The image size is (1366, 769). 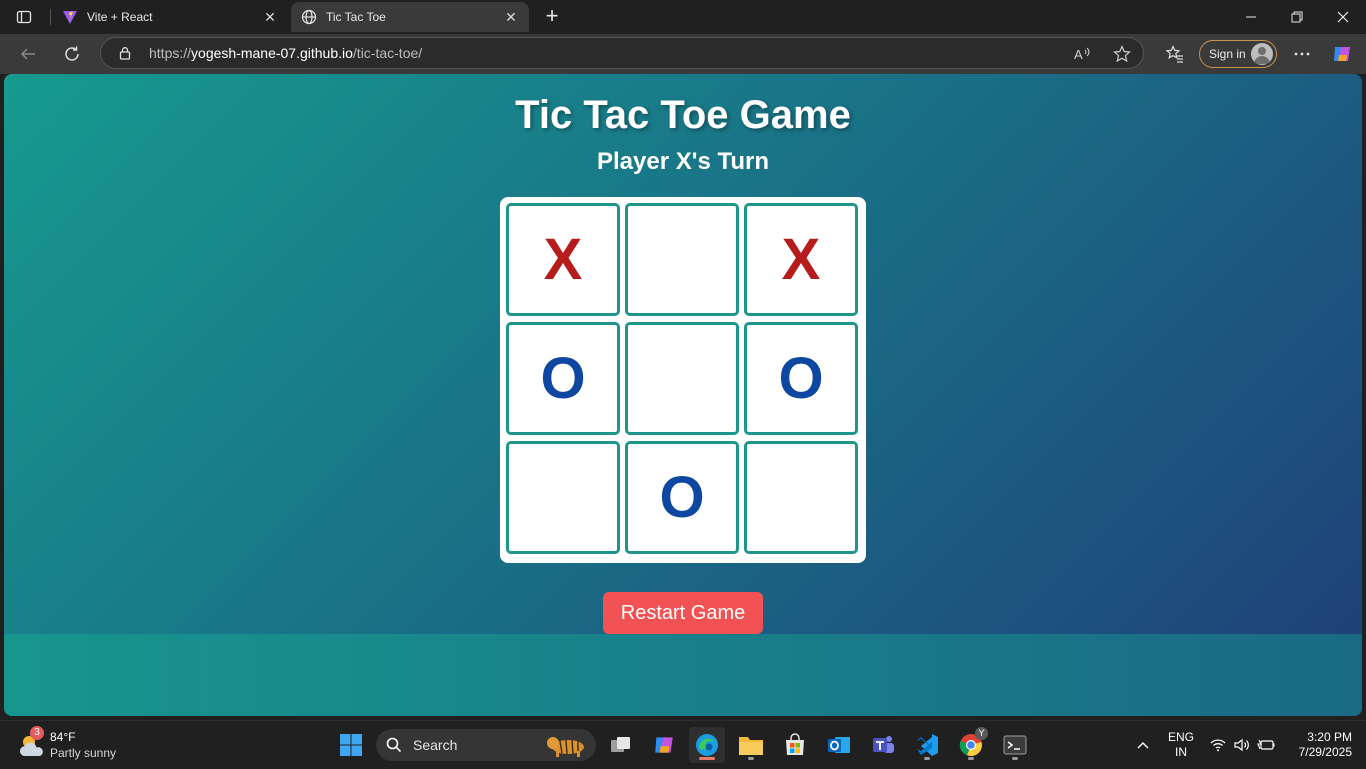 I want to click on sign-in-button: Sign in, so click(x=1238, y=54).